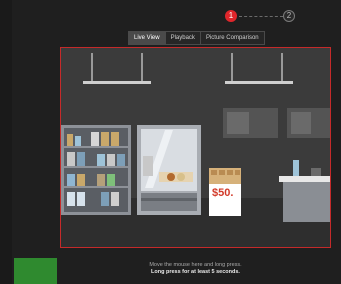 This screenshot has width=341, height=284. What do you see at coordinates (6, 142) in the screenshot?
I see `left-panel` at bounding box center [6, 142].